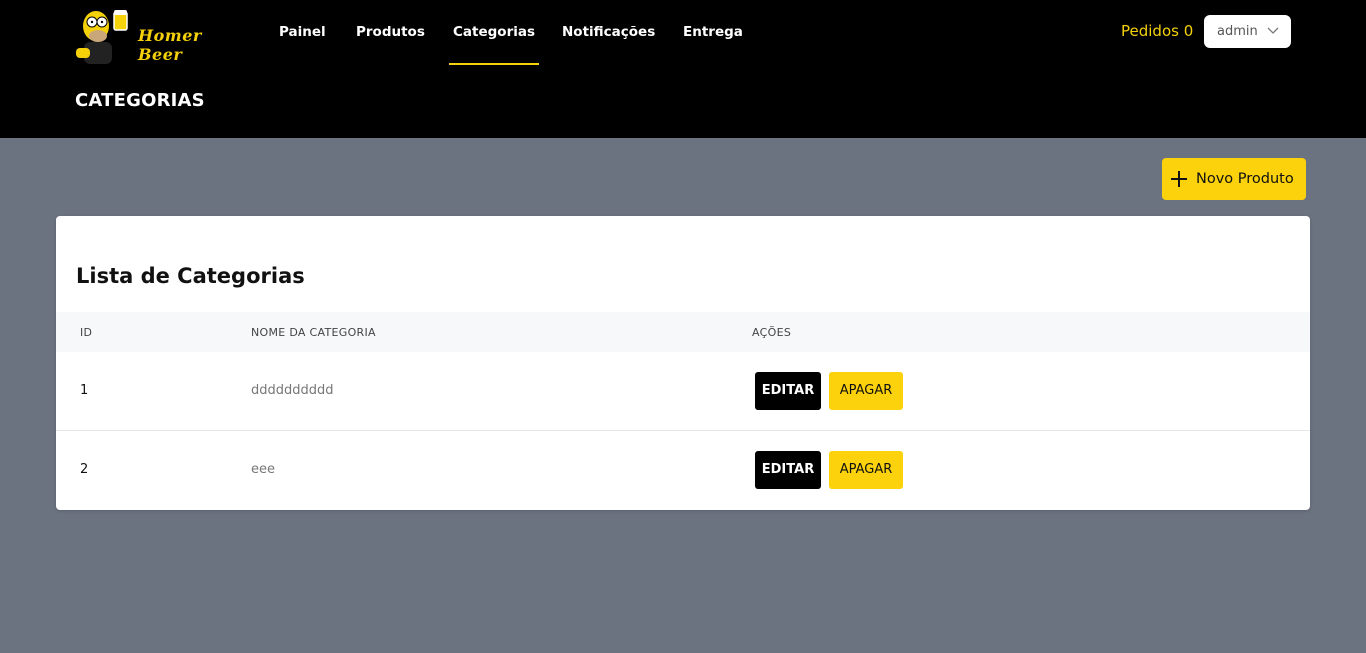 Image resolution: width=1366 pixels, height=653 pixels. Describe the element at coordinates (1157, 31) in the screenshot. I see `orders-count: Pedidos 0` at that location.